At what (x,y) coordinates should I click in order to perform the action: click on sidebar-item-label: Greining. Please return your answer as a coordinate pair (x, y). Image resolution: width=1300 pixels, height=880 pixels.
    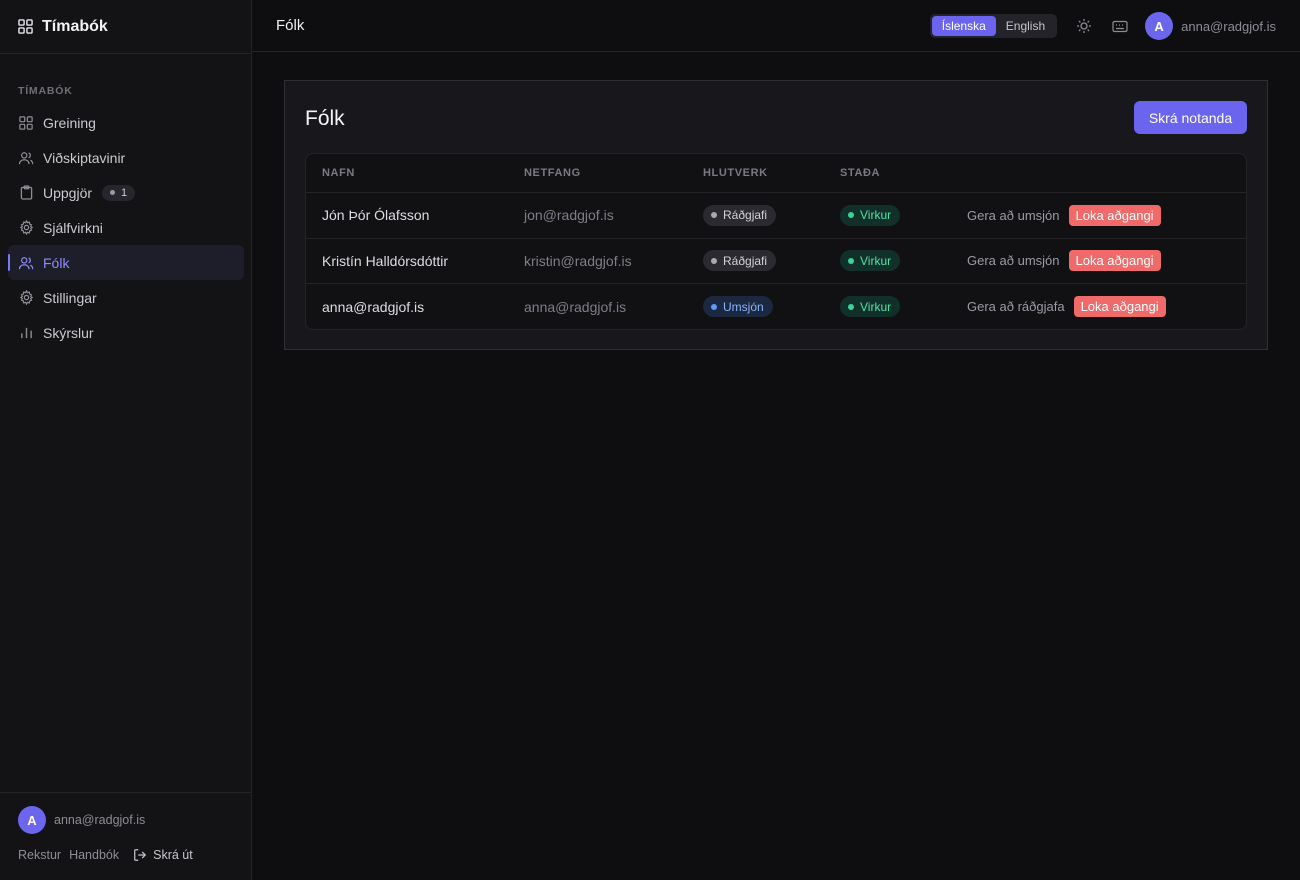
    Looking at the image, I should click on (69, 122).